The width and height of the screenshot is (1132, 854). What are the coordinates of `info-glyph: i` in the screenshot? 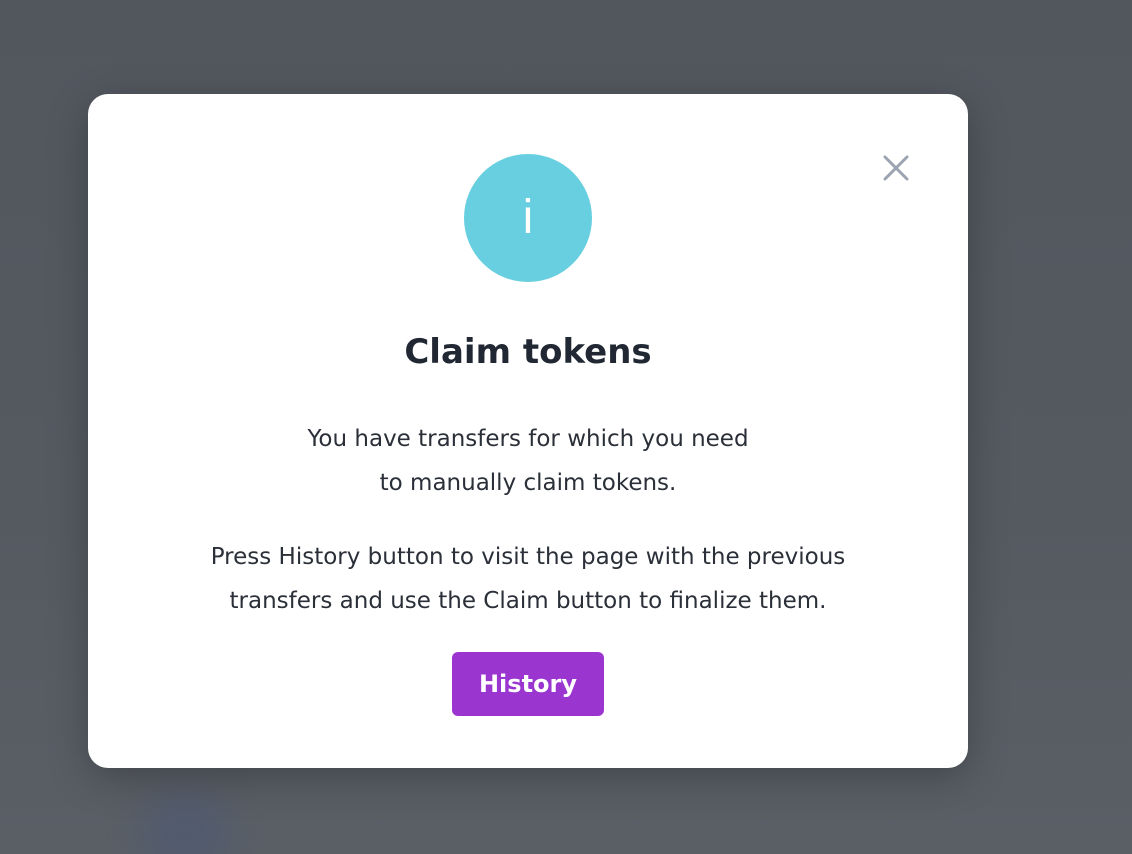 It's located at (528, 217).